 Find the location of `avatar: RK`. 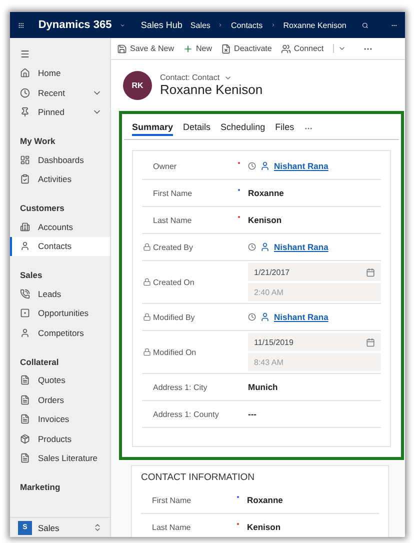

avatar: RK is located at coordinates (137, 85).